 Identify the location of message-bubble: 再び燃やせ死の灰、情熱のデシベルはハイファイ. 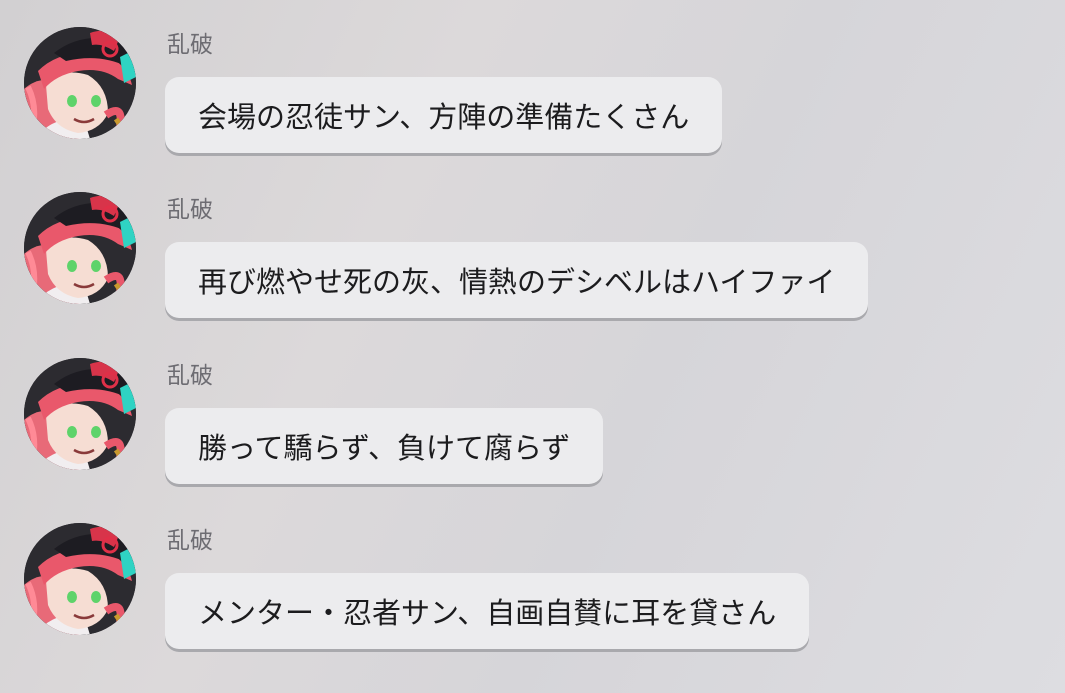
(517, 280).